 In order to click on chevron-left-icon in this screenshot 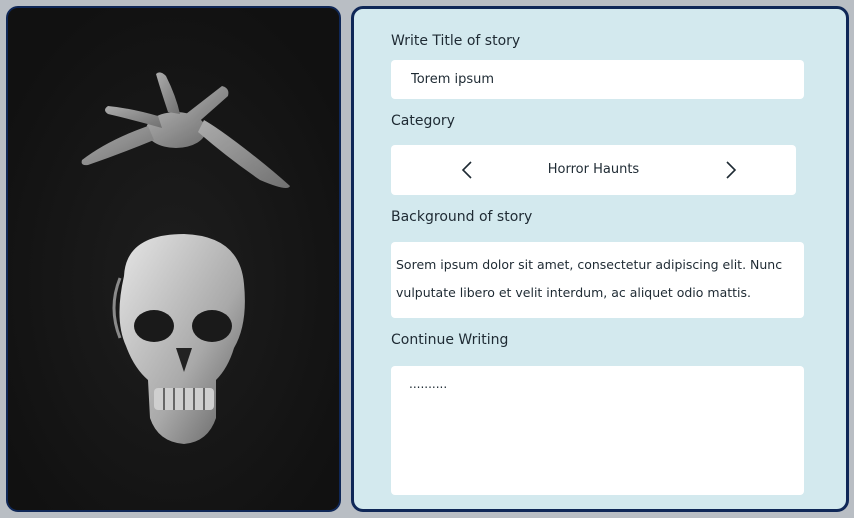, I will do `click(466, 170)`.